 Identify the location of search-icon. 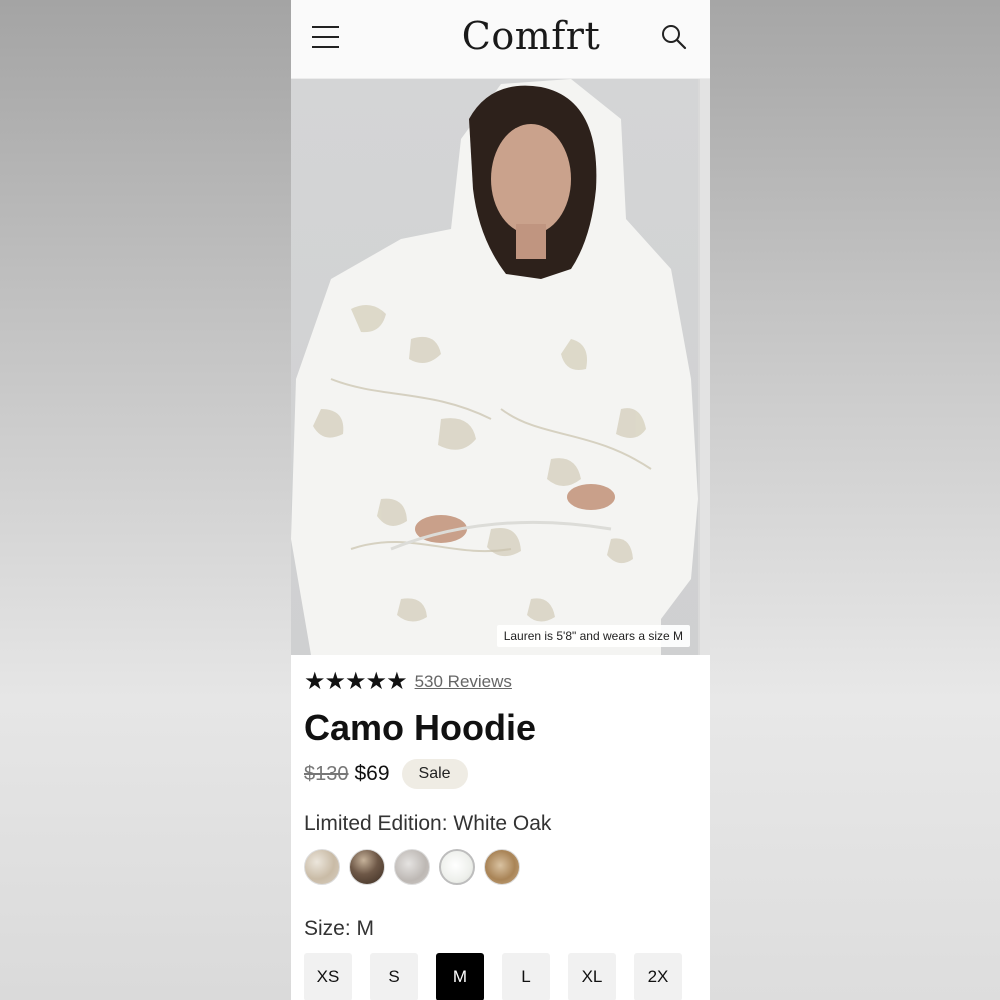
(674, 37).